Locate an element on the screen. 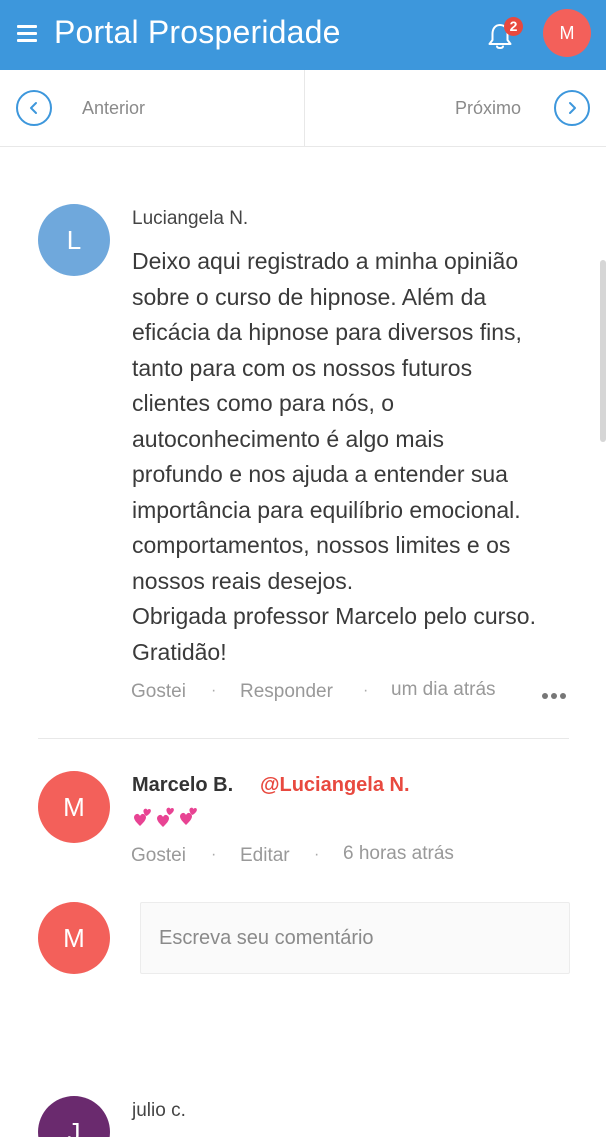 The height and width of the screenshot is (1137, 606). more-options-icon is located at coordinates (555, 695).